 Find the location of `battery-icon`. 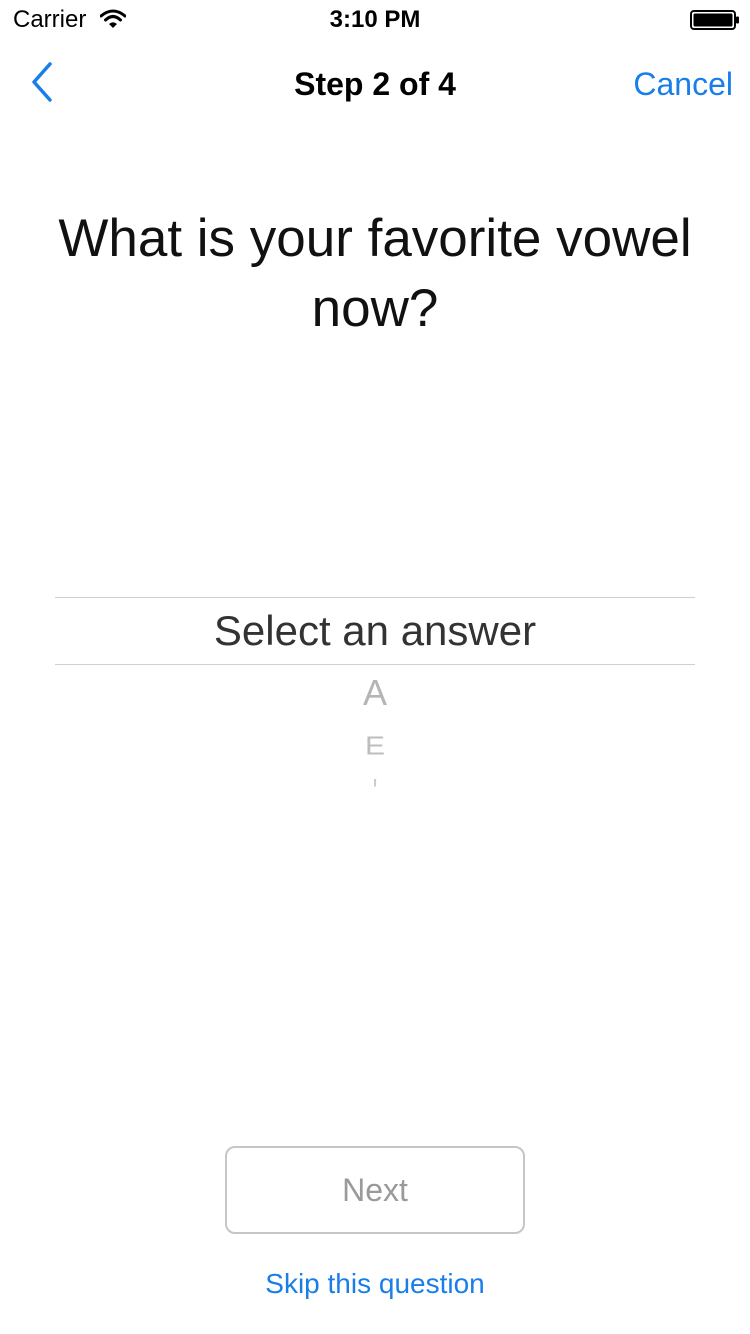

battery-icon is located at coordinates (715, 20).